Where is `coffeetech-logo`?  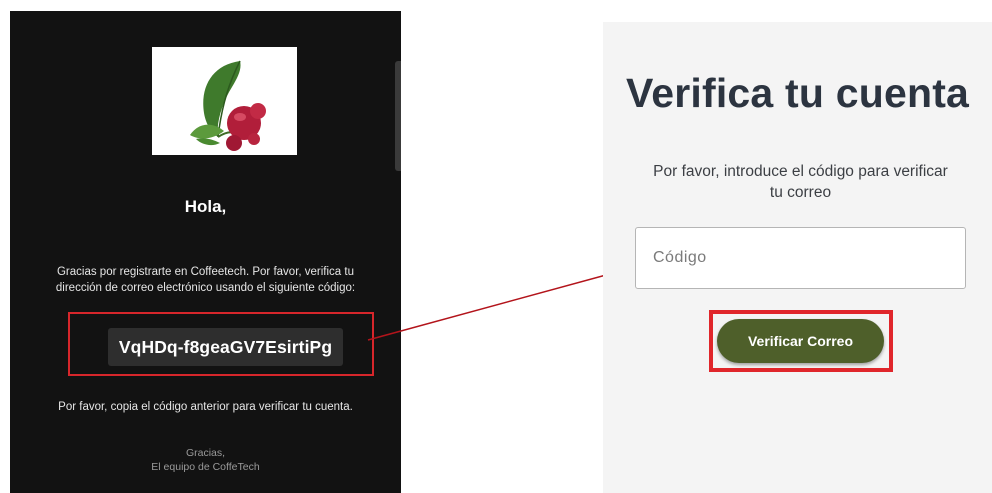
coffeetech-logo is located at coordinates (224, 101).